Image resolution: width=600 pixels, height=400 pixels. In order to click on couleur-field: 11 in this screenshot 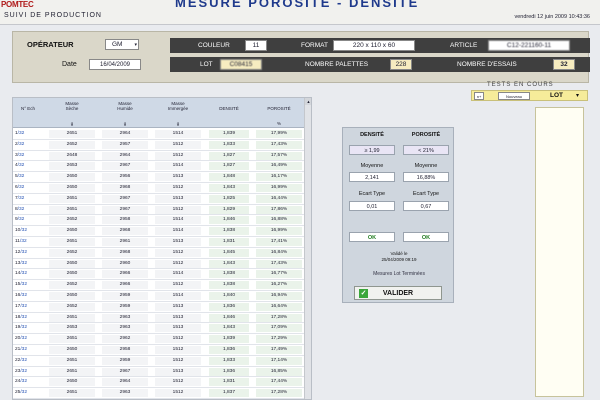, I will do `click(256, 45)`.